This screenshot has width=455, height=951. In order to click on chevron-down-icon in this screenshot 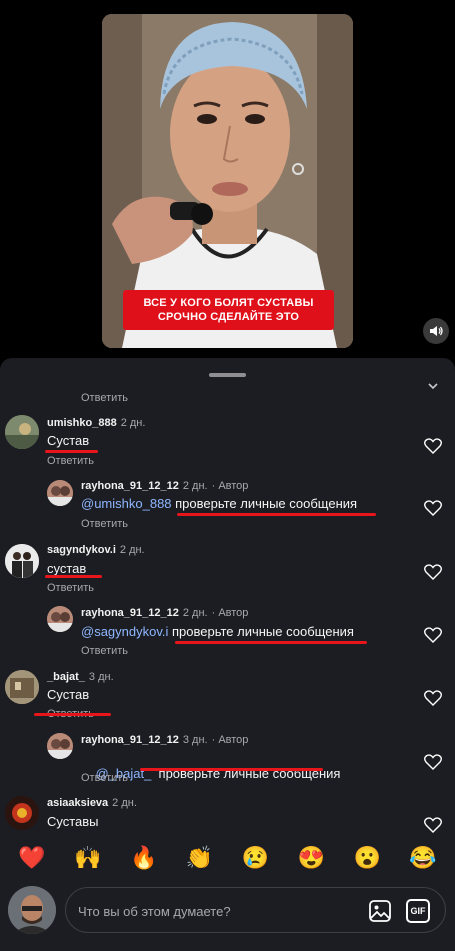, I will do `click(433, 386)`.